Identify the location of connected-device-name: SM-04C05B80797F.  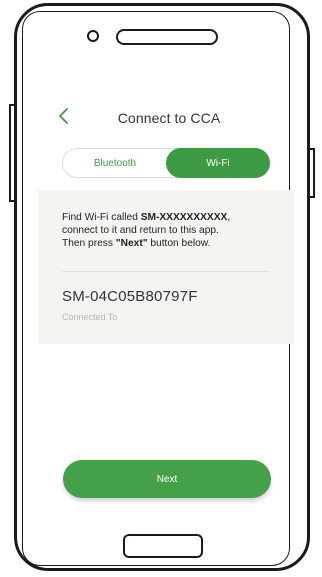
(130, 296).